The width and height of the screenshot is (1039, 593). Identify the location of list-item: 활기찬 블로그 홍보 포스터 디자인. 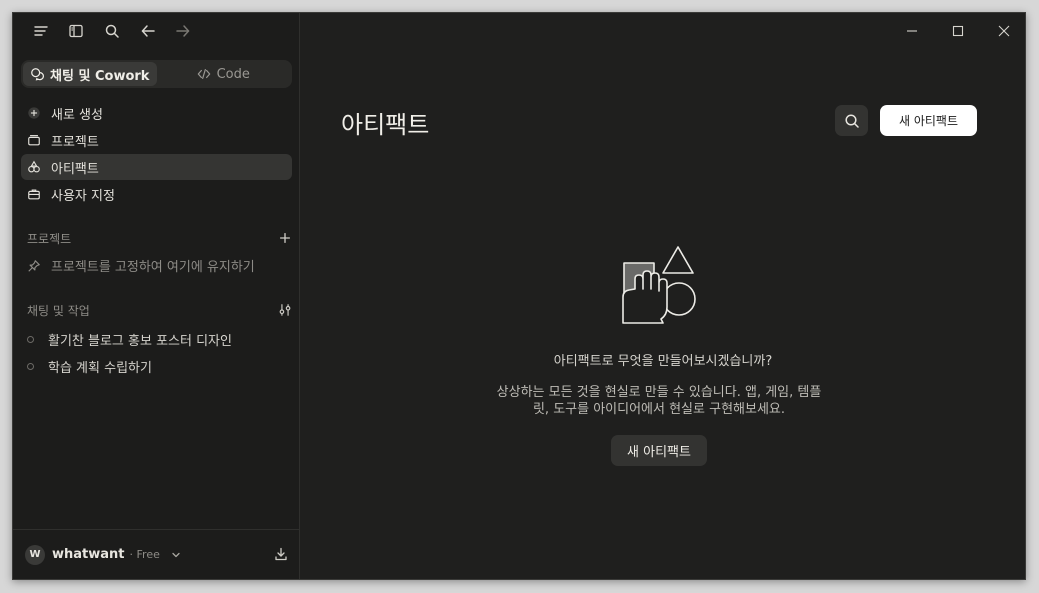
(129, 339).